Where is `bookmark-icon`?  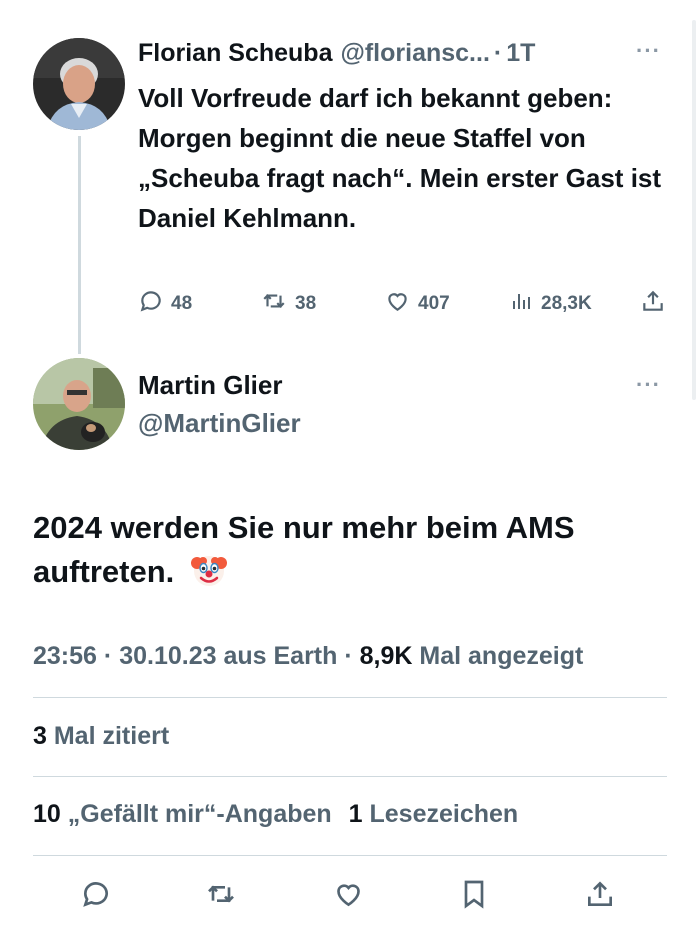
bookmark-icon is located at coordinates (474, 897).